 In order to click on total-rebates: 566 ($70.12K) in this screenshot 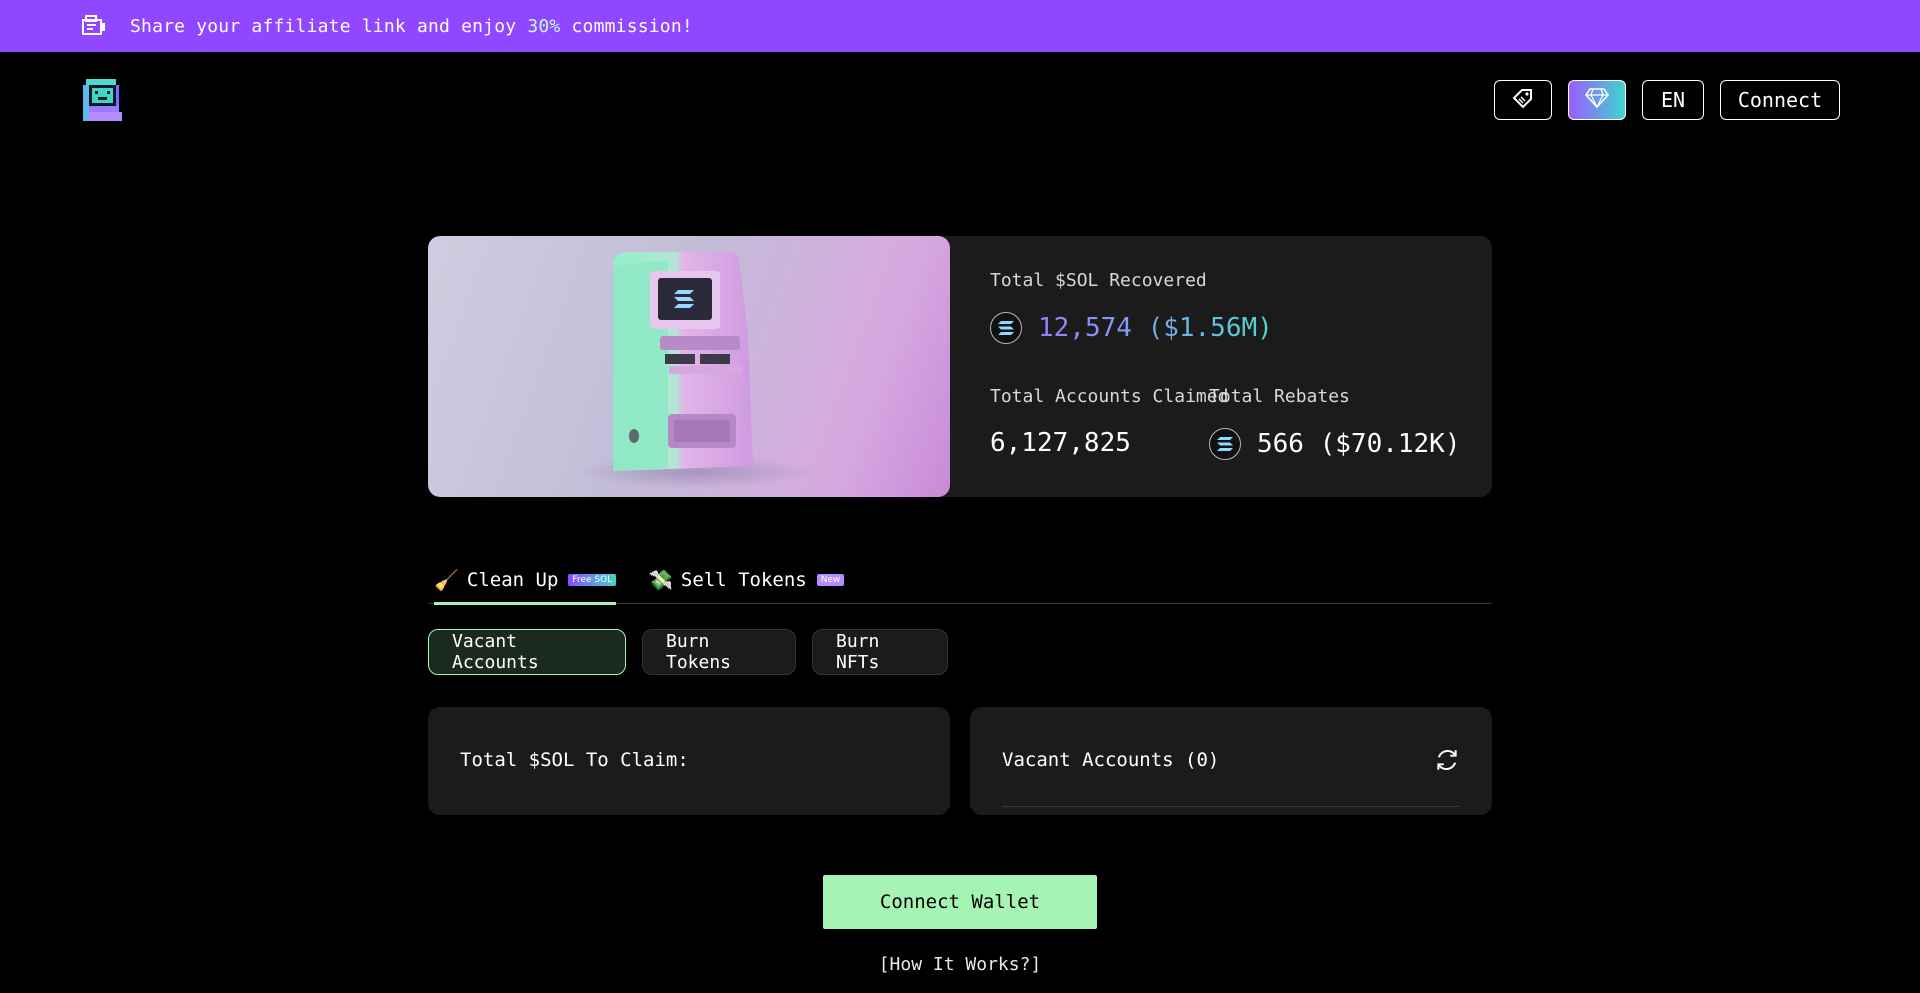, I will do `click(1335, 444)`.